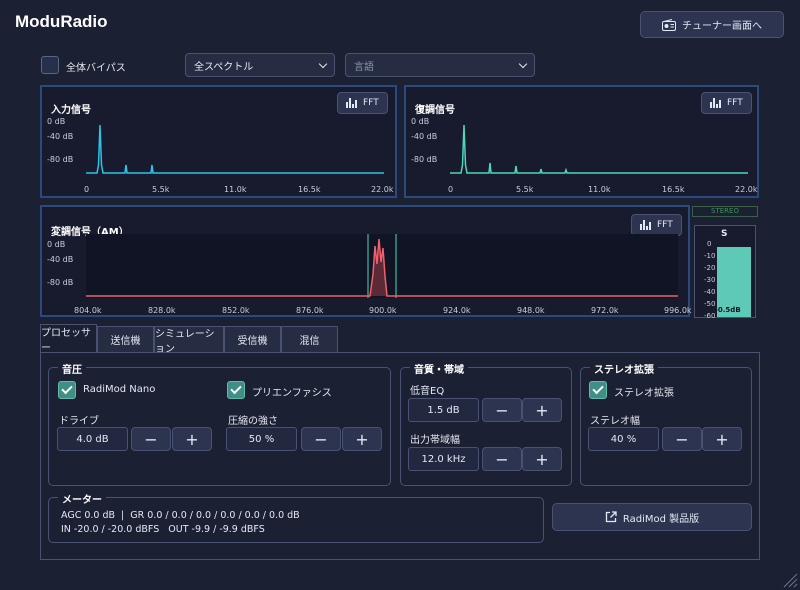  Describe the element at coordinates (50, 65) in the screenshot. I see `bypass-checkbox` at that location.